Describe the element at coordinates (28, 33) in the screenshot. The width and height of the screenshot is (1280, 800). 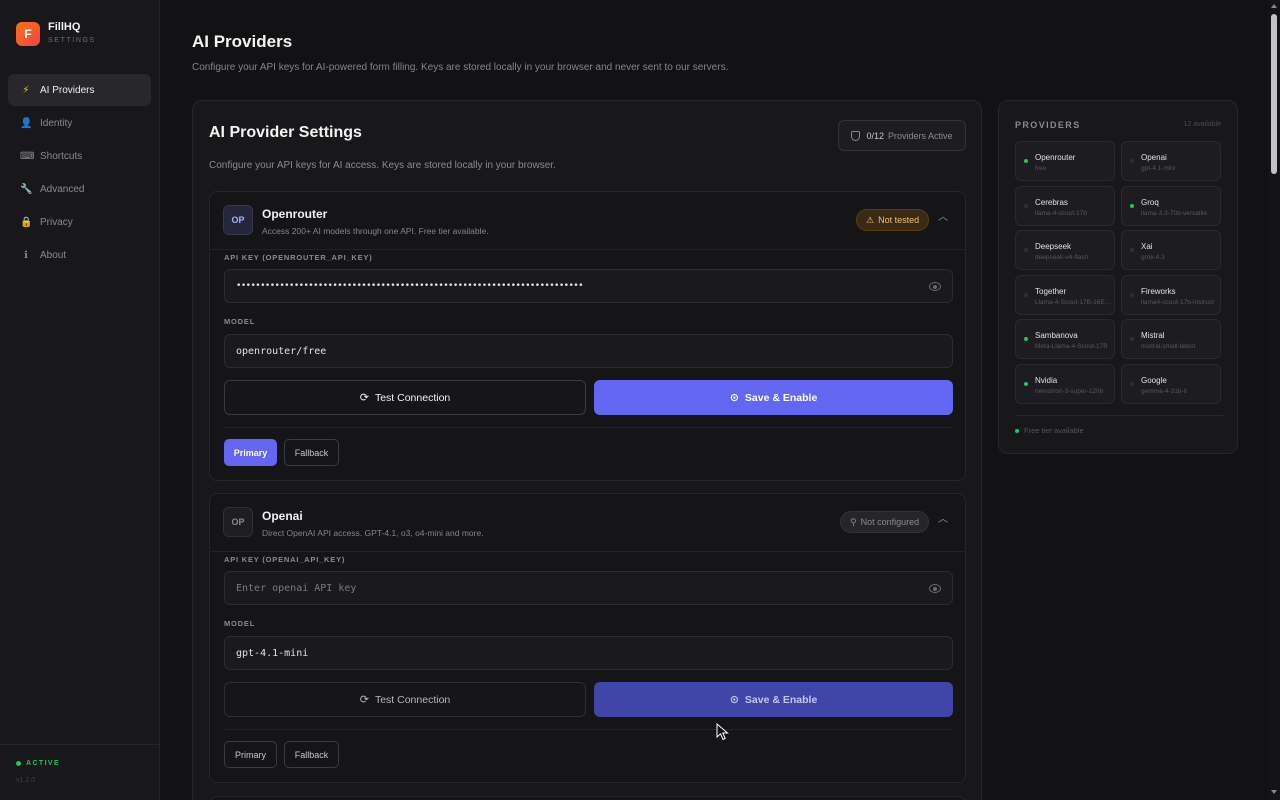
I see `brand-logo: F` at that location.